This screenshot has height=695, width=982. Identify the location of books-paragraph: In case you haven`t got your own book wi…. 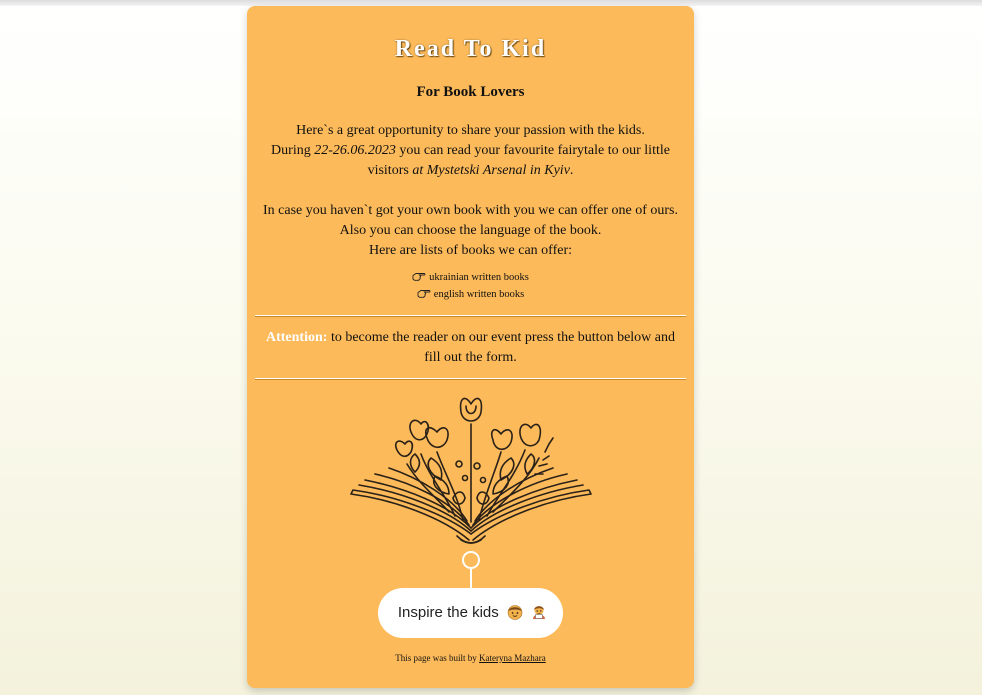
(471, 231).